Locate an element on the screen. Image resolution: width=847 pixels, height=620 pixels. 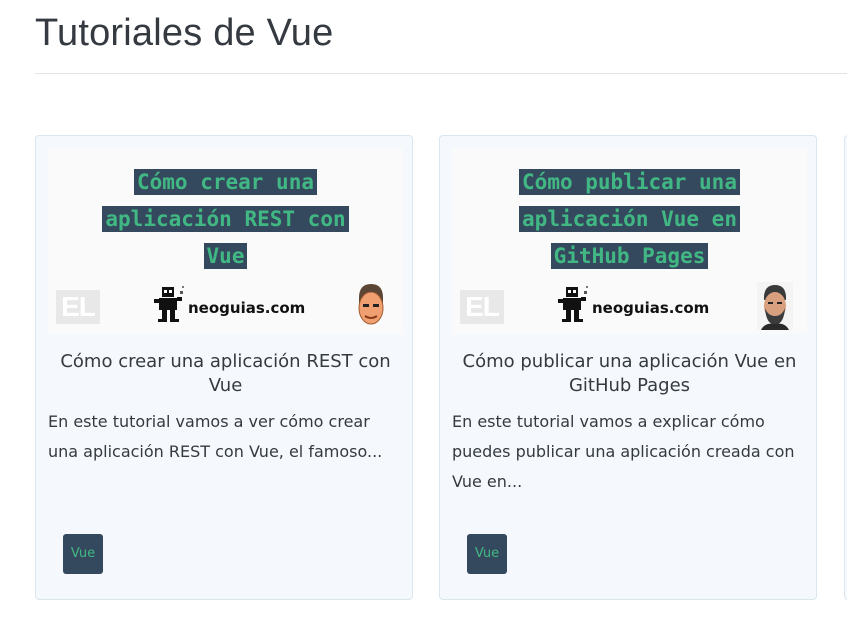
thumbnail-headline: Cómo crear una aplicación REST con Vue is located at coordinates (225, 219).